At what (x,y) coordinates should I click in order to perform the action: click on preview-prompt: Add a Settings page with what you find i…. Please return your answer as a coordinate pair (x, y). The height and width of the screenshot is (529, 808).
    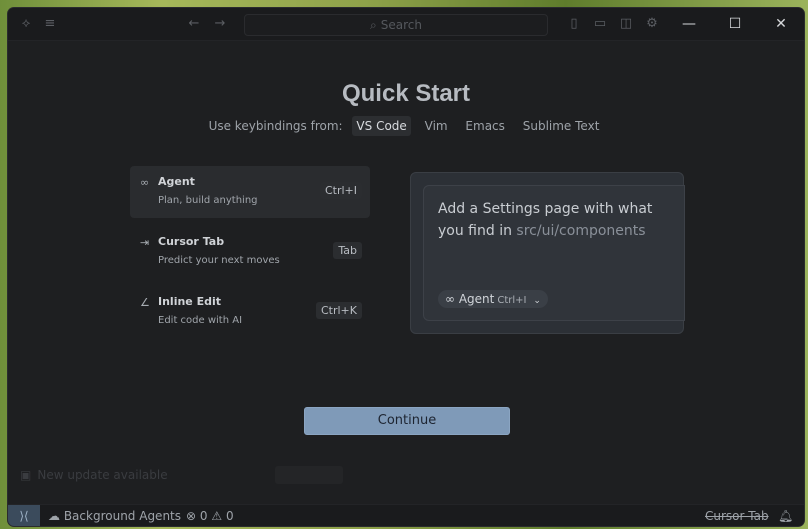
    Looking at the image, I should click on (545, 220).